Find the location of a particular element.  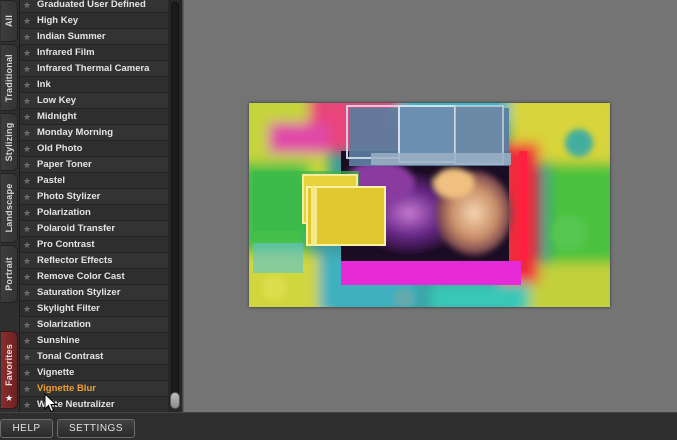

preset-item: ★ Saturation Stylizer is located at coordinates (94, 293).